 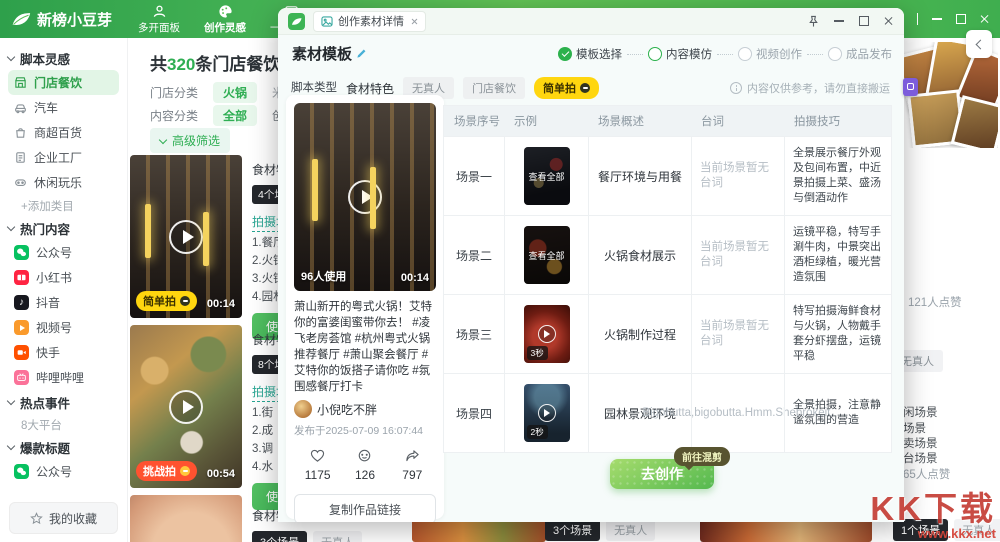 I want to click on scene-thumbnail: 3秒, so click(x=546, y=334).